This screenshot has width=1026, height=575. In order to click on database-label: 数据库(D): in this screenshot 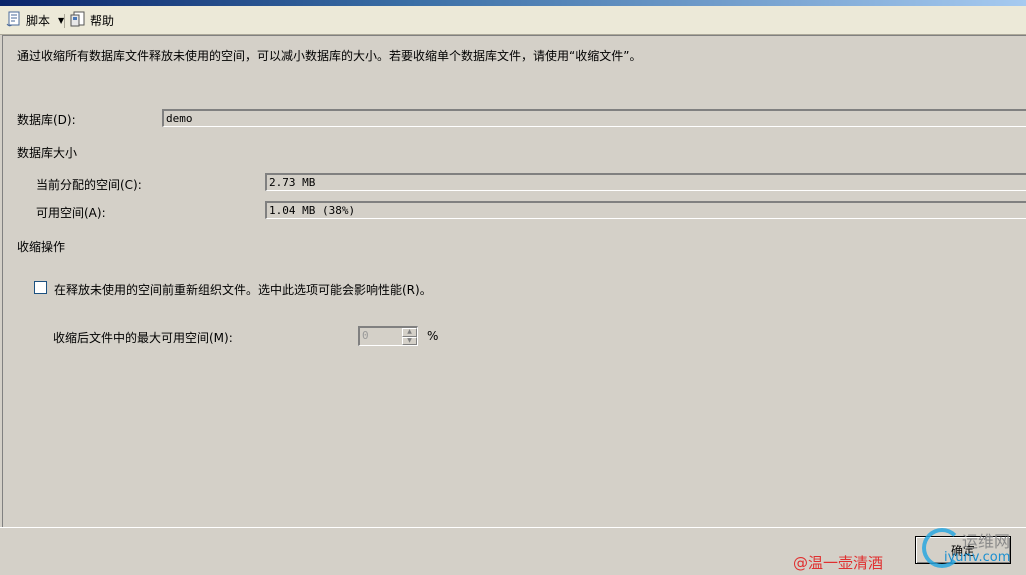, I will do `click(46, 120)`.